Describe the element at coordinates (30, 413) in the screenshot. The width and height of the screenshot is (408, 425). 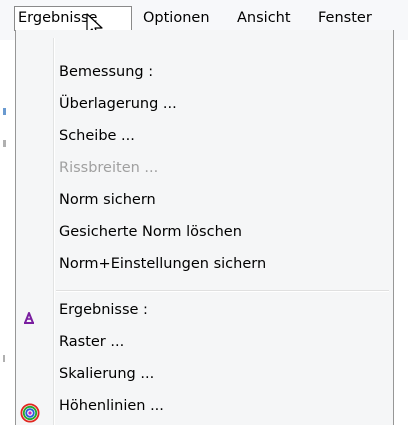
I see `contour-lines-icon` at that location.